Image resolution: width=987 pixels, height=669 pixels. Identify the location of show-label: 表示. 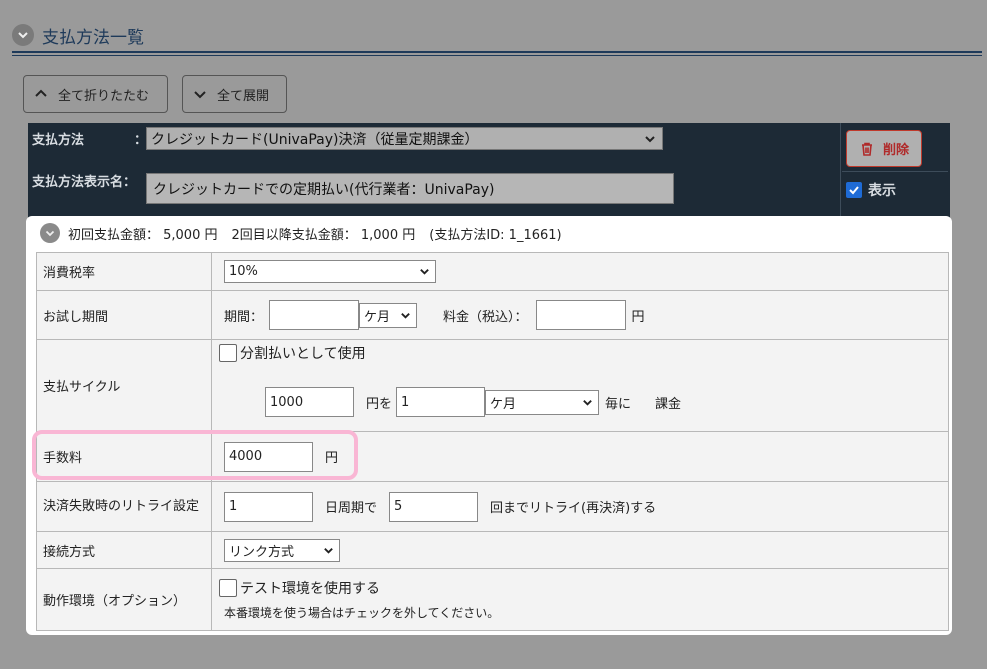
(882, 191).